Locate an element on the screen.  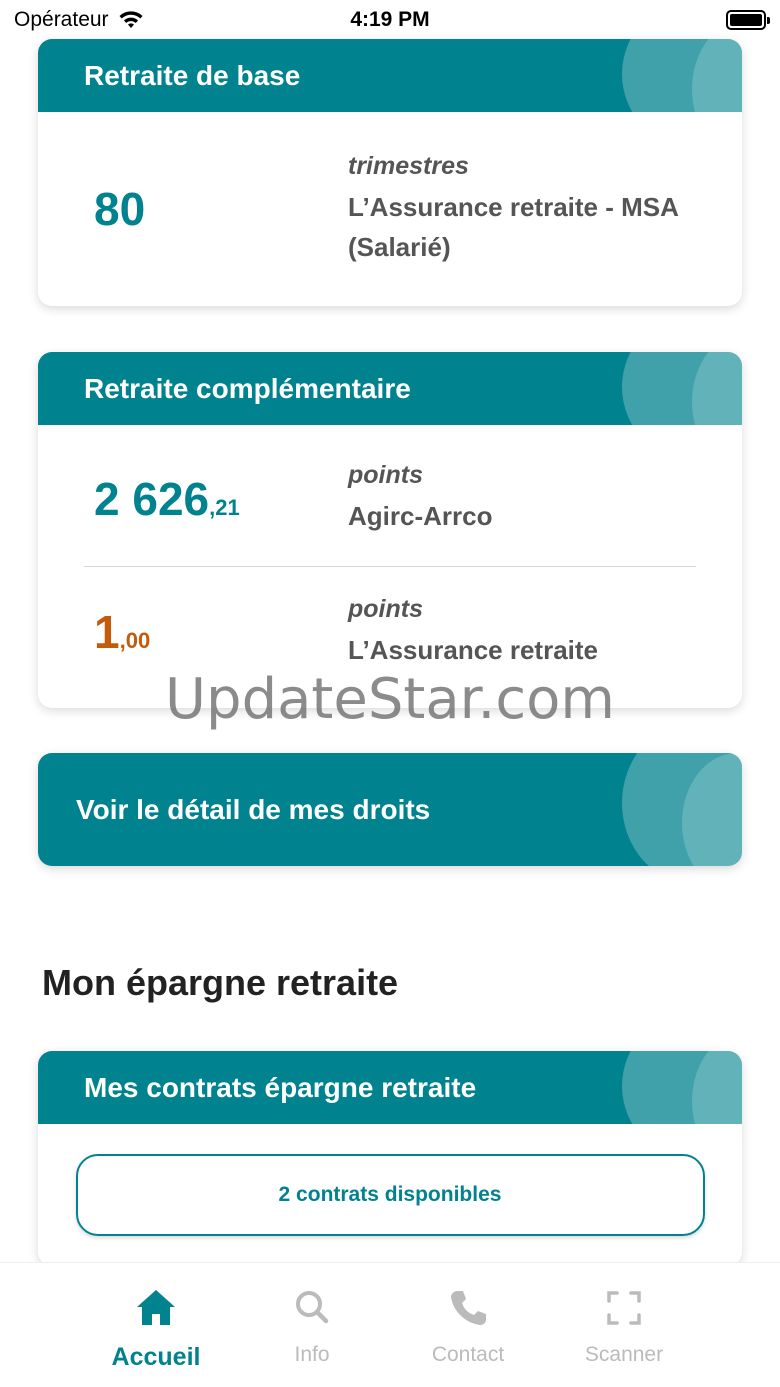
tab-accueil: Accueil is located at coordinates (156, 1325).